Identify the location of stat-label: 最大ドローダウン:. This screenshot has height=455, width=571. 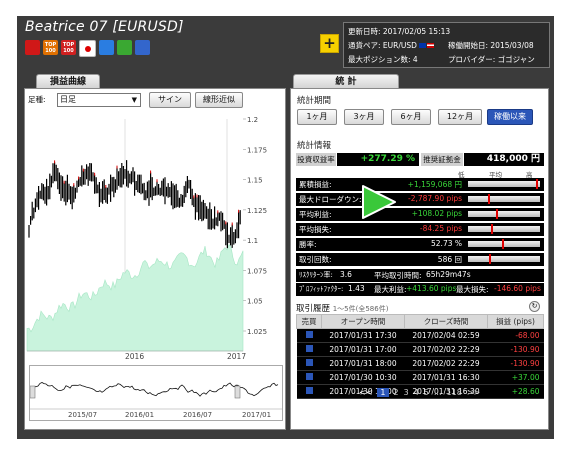
(330, 199).